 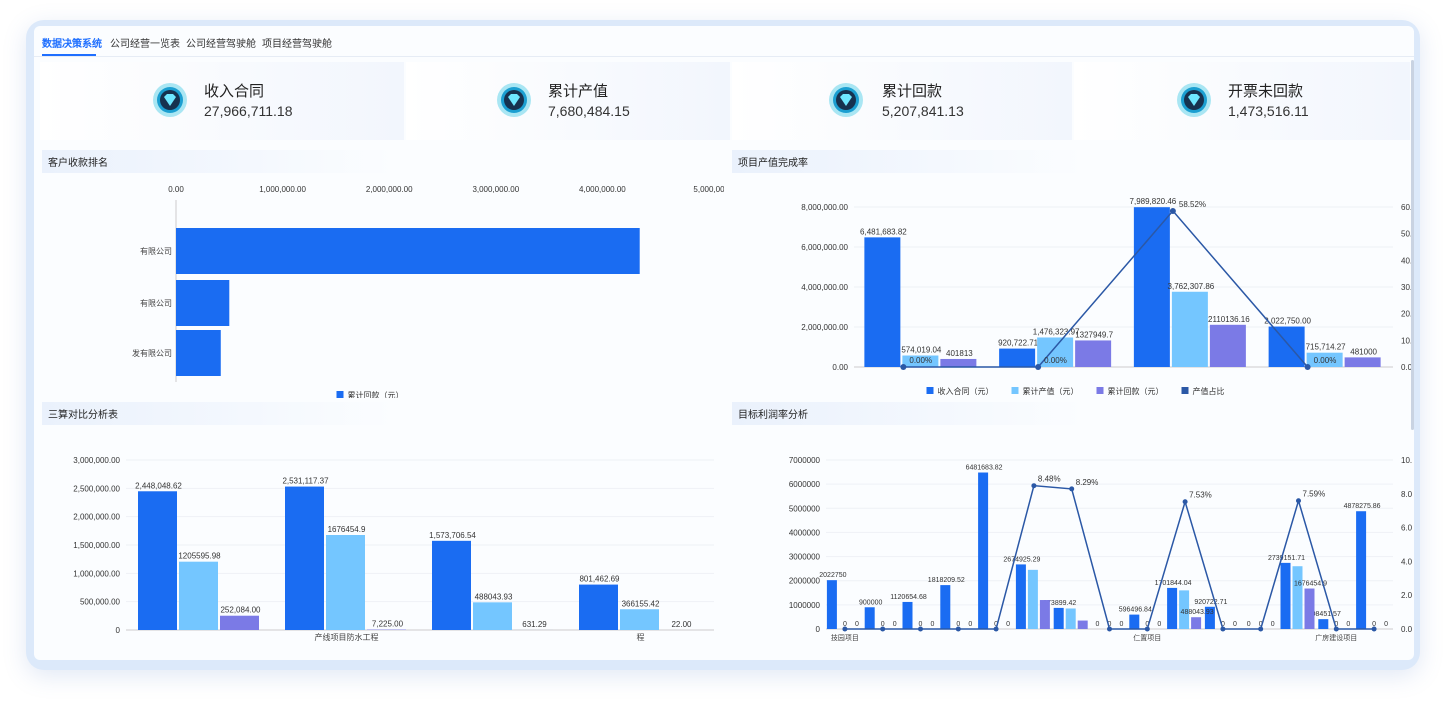 I want to click on y-tick-label: 500,000.00, so click(x=100, y=602).